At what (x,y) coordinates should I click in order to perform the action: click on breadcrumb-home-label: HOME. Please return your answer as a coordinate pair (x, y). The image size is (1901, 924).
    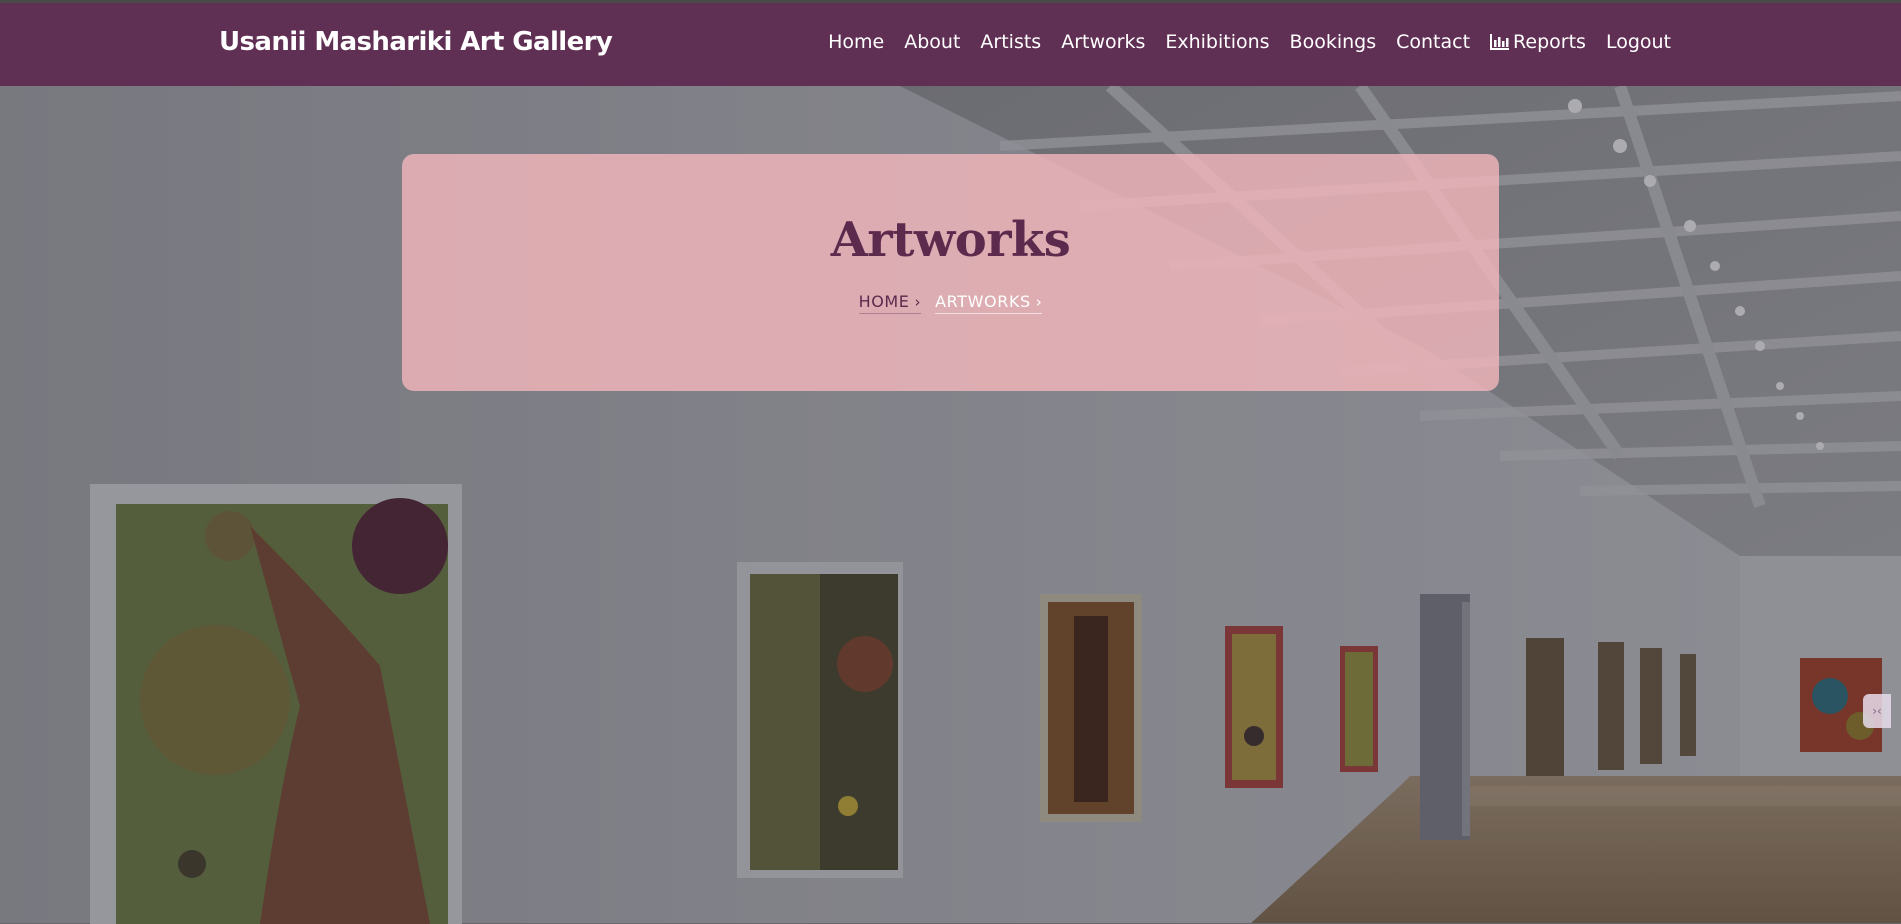
    Looking at the image, I should click on (884, 301).